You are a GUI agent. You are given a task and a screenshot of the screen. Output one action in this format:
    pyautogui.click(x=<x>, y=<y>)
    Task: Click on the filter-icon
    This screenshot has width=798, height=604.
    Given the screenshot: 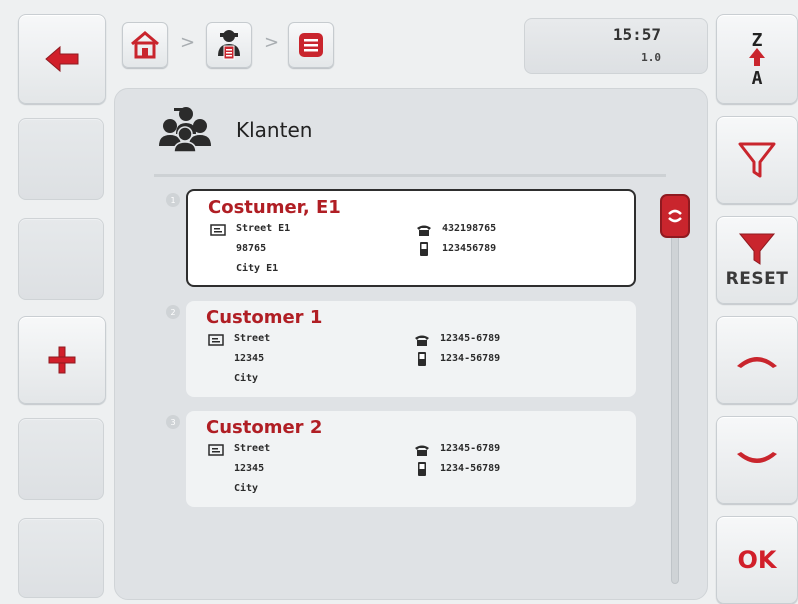 What is the action you would take?
    pyautogui.click(x=757, y=160)
    